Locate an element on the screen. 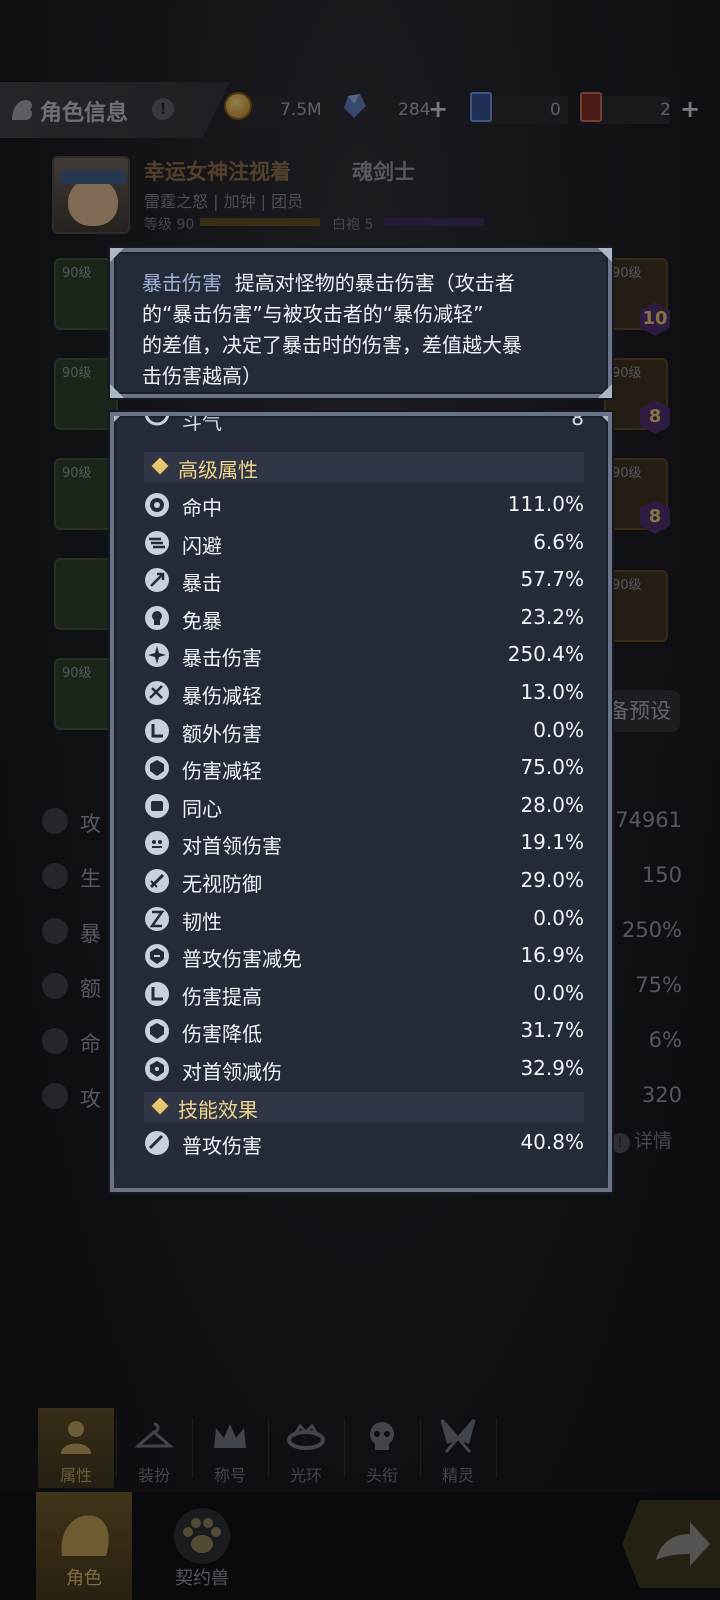 This screenshot has width=720, height=1600. stat-value: 13.0% is located at coordinates (552, 692).